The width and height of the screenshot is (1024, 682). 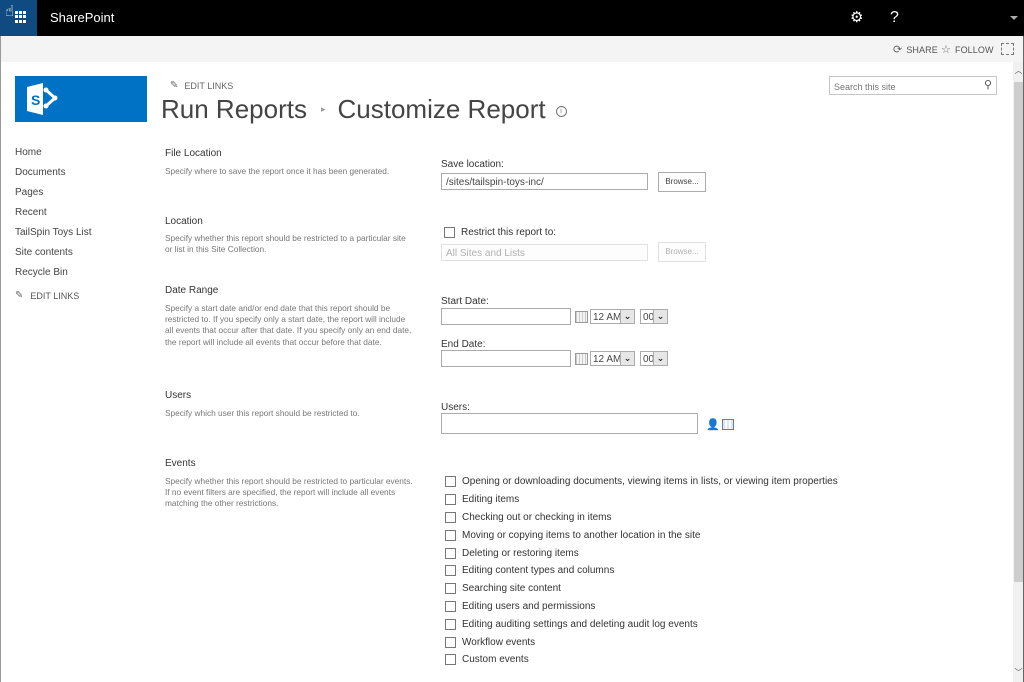 What do you see at coordinates (19, 295) in the screenshot?
I see `pencil-icon: ✎` at bounding box center [19, 295].